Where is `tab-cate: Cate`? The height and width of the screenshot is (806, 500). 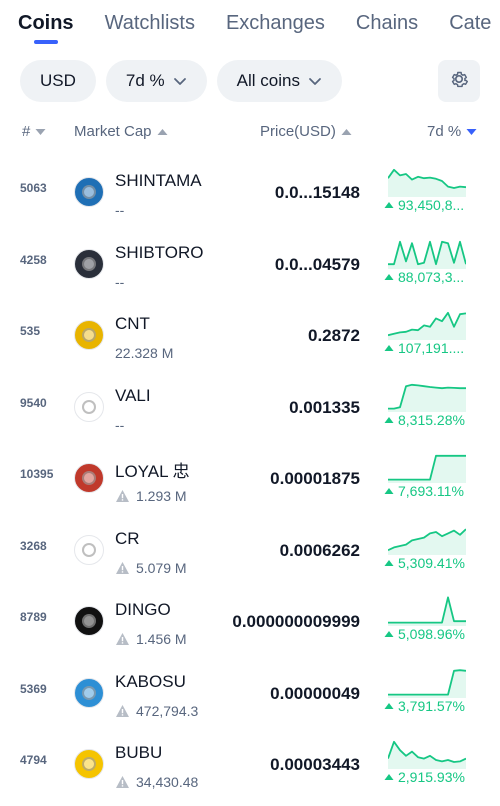
tab-cate: Cate is located at coordinates (470, 25).